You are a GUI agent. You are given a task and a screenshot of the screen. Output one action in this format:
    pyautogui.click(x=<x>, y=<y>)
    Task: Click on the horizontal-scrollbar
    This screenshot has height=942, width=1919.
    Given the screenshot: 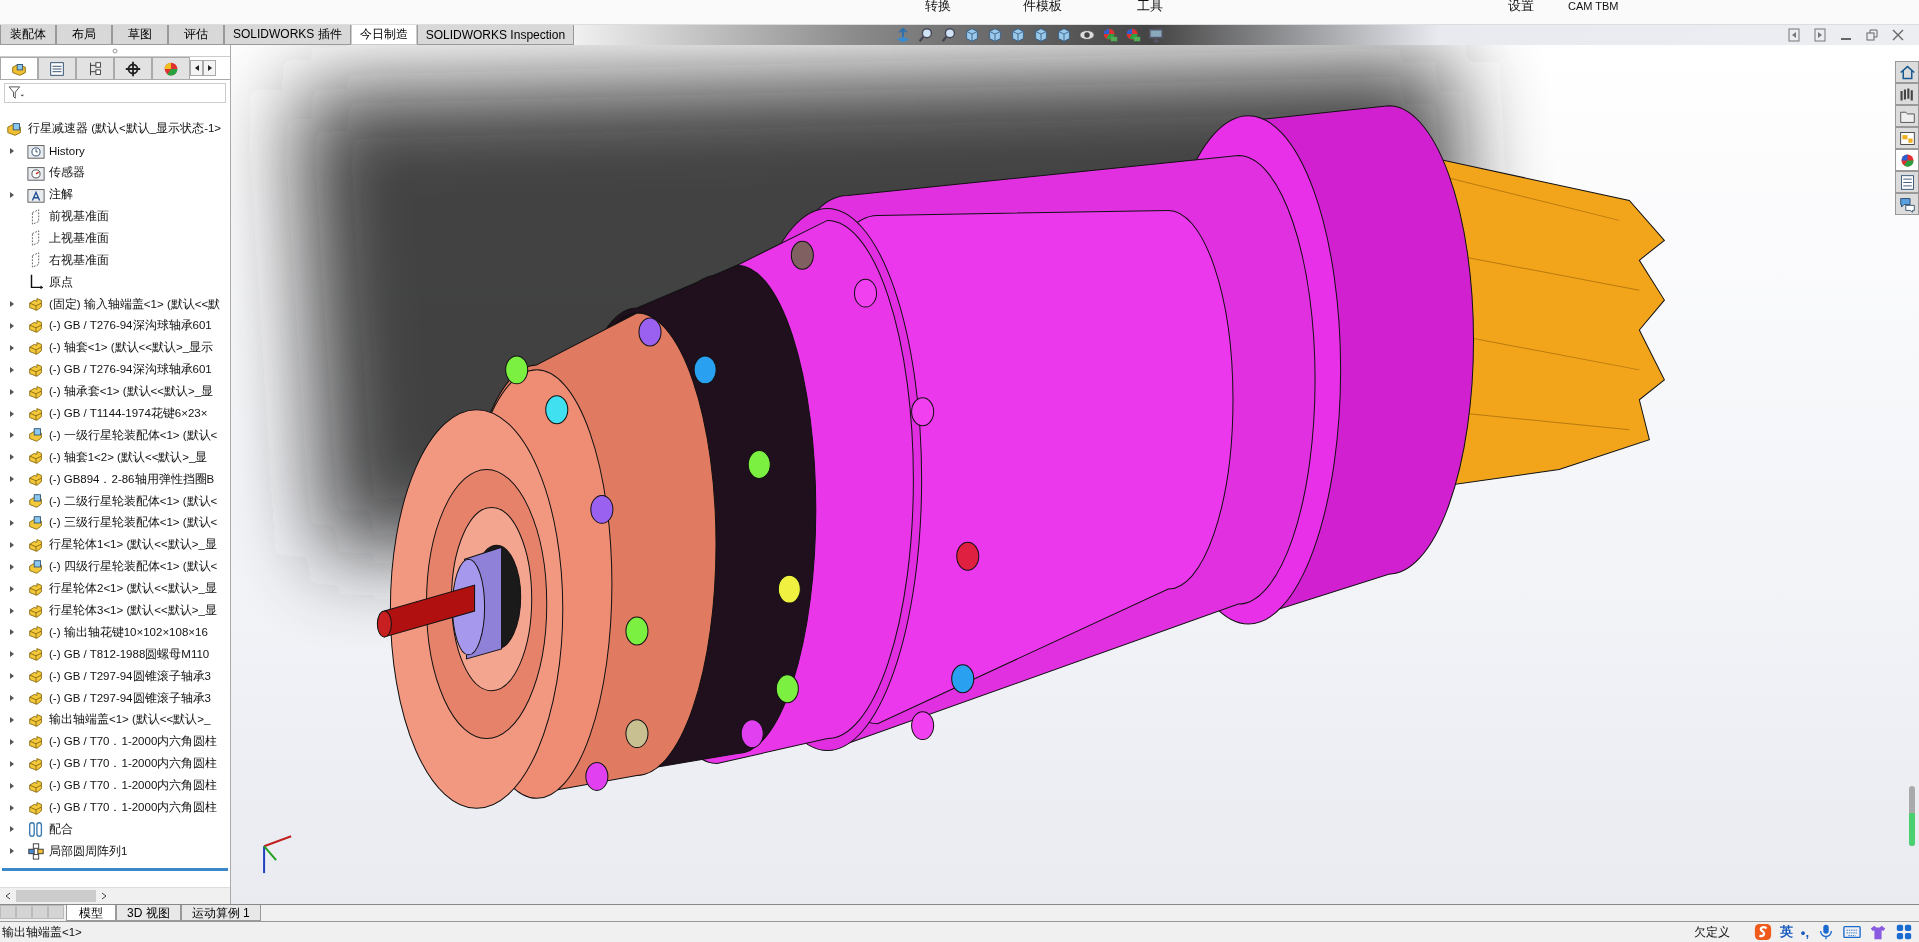 What is the action you would take?
    pyautogui.click(x=115, y=895)
    